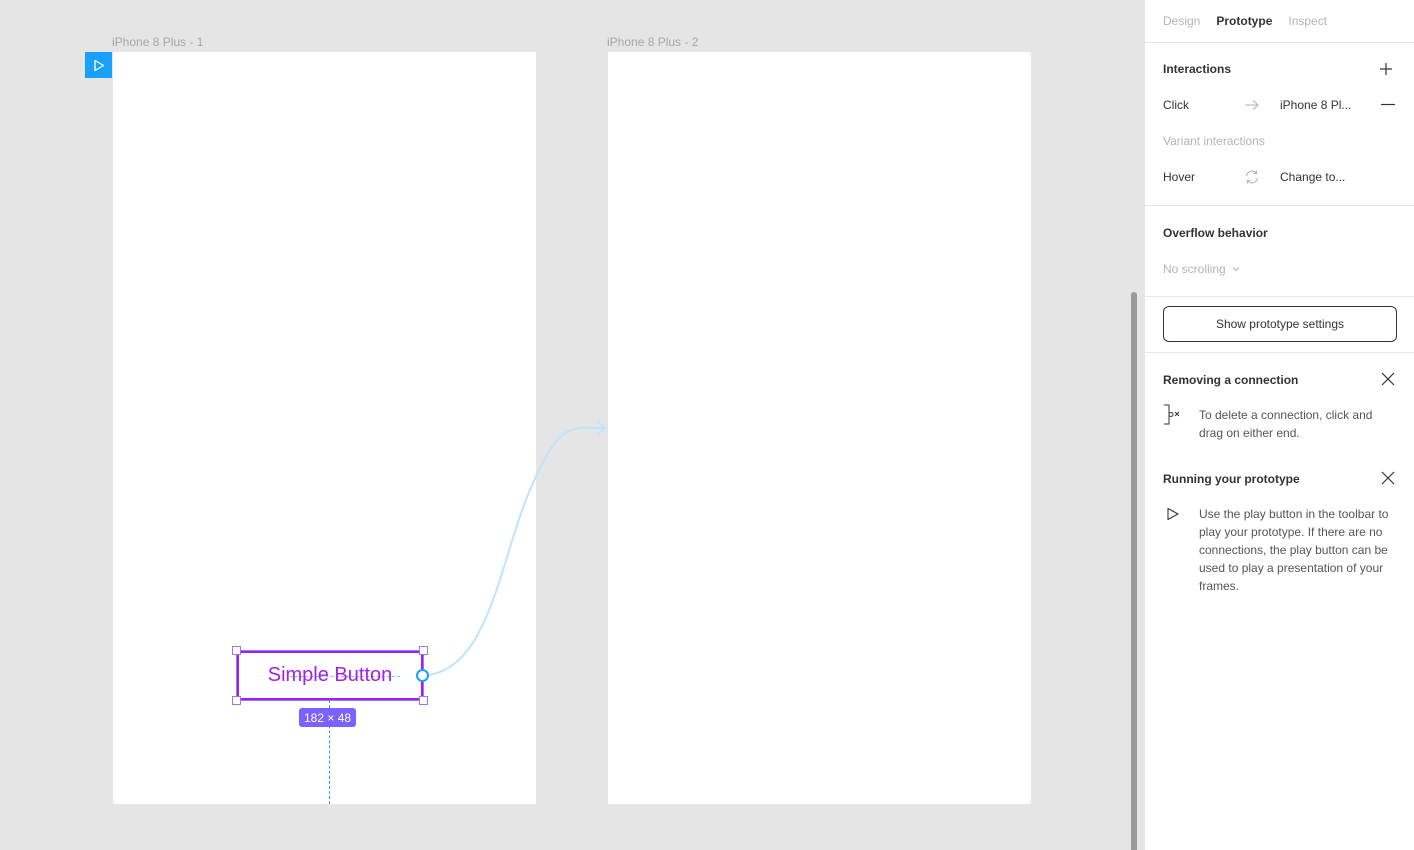 The height and width of the screenshot is (850, 1414). Describe the element at coordinates (1386, 69) in the screenshot. I see `plus-icon` at that location.